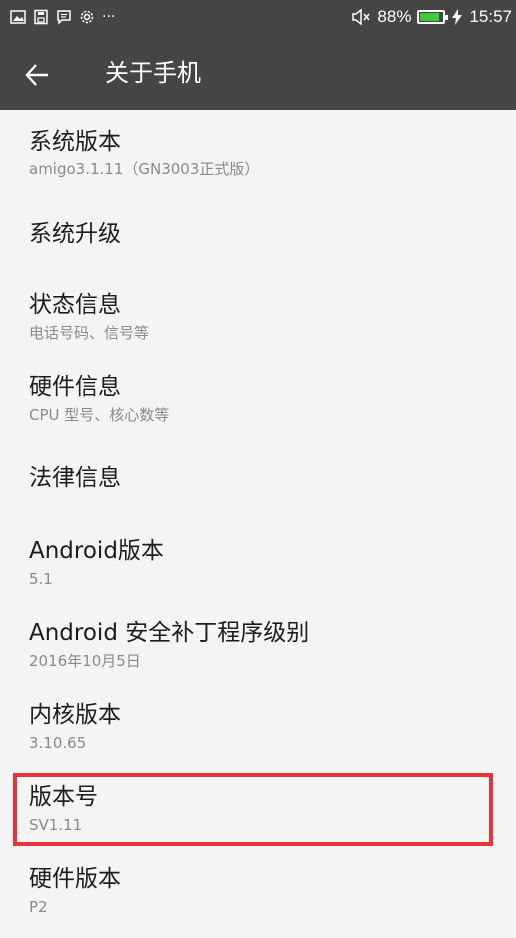 The image size is (516, 938). I want to click on list-item-subtitle: SV1.11, so click(56, 825).